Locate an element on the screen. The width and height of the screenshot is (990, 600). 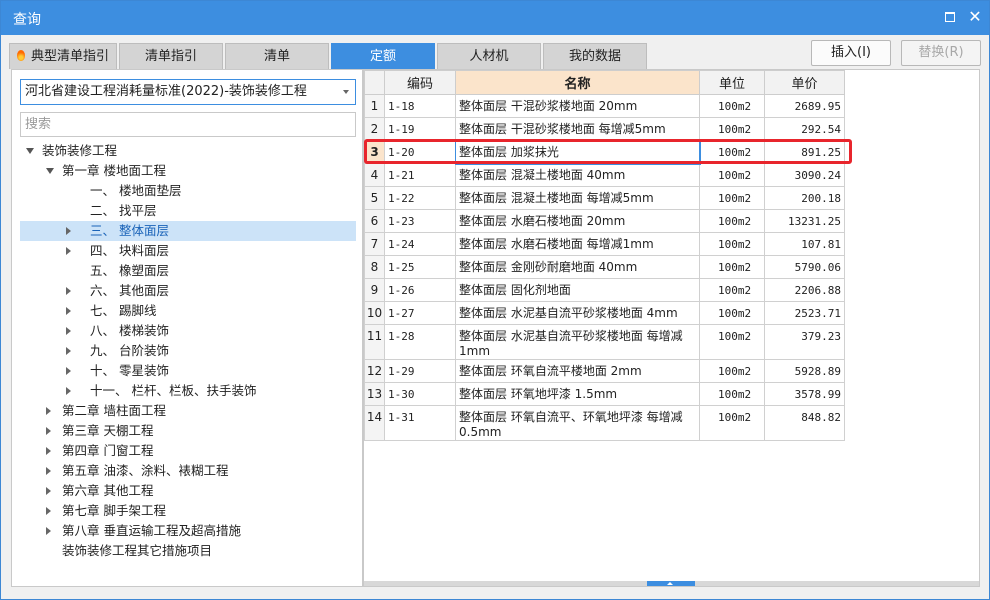
replace-button: 替换(R) is located at coordinates (941, 53).